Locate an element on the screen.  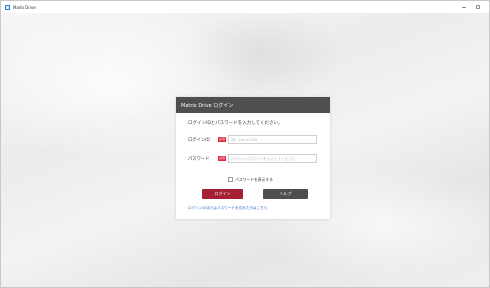
minimize-icon is located at coordinates (464, 7).